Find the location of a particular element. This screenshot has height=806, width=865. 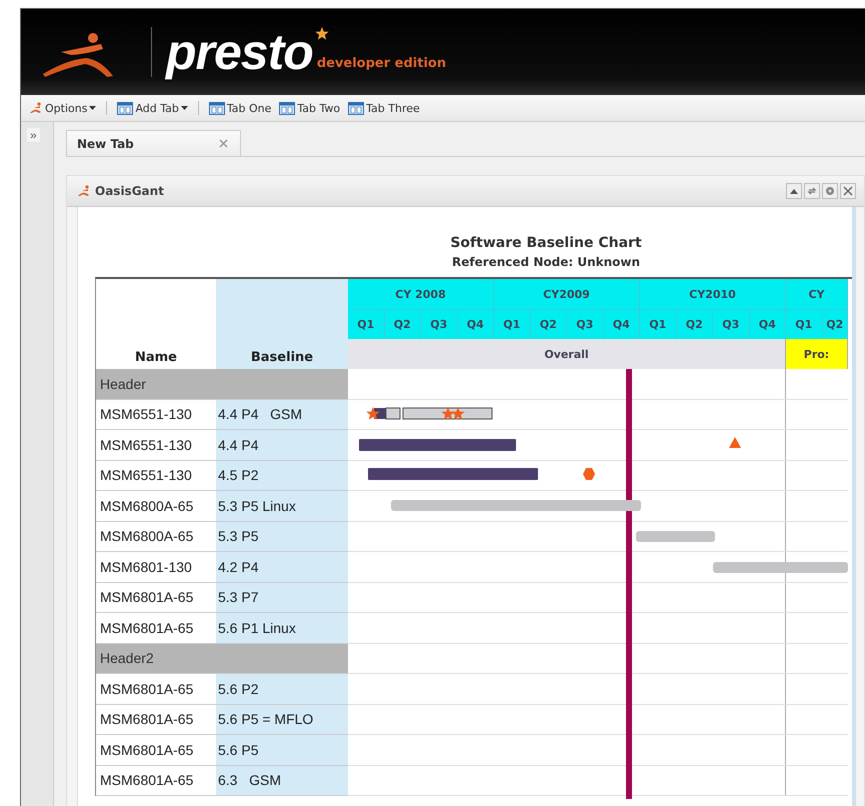

refresh-icon is located at coordinates (812, 191).